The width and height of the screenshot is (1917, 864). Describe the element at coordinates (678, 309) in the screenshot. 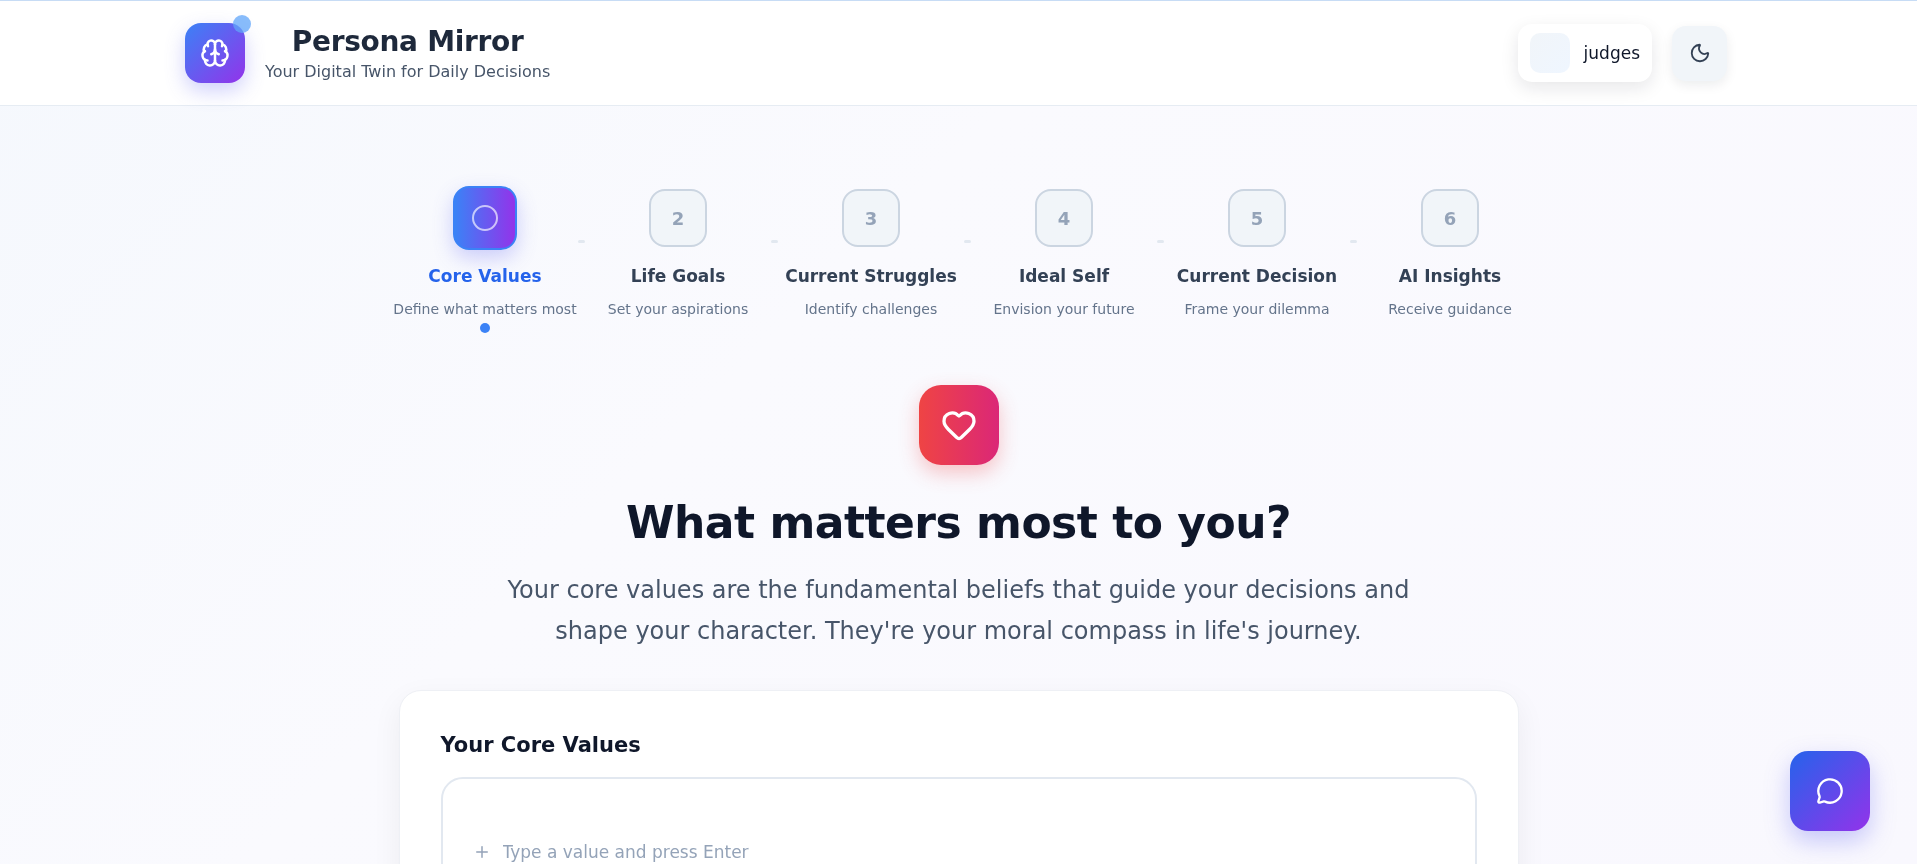

I see `step-description: Set your aspirations` at that location.